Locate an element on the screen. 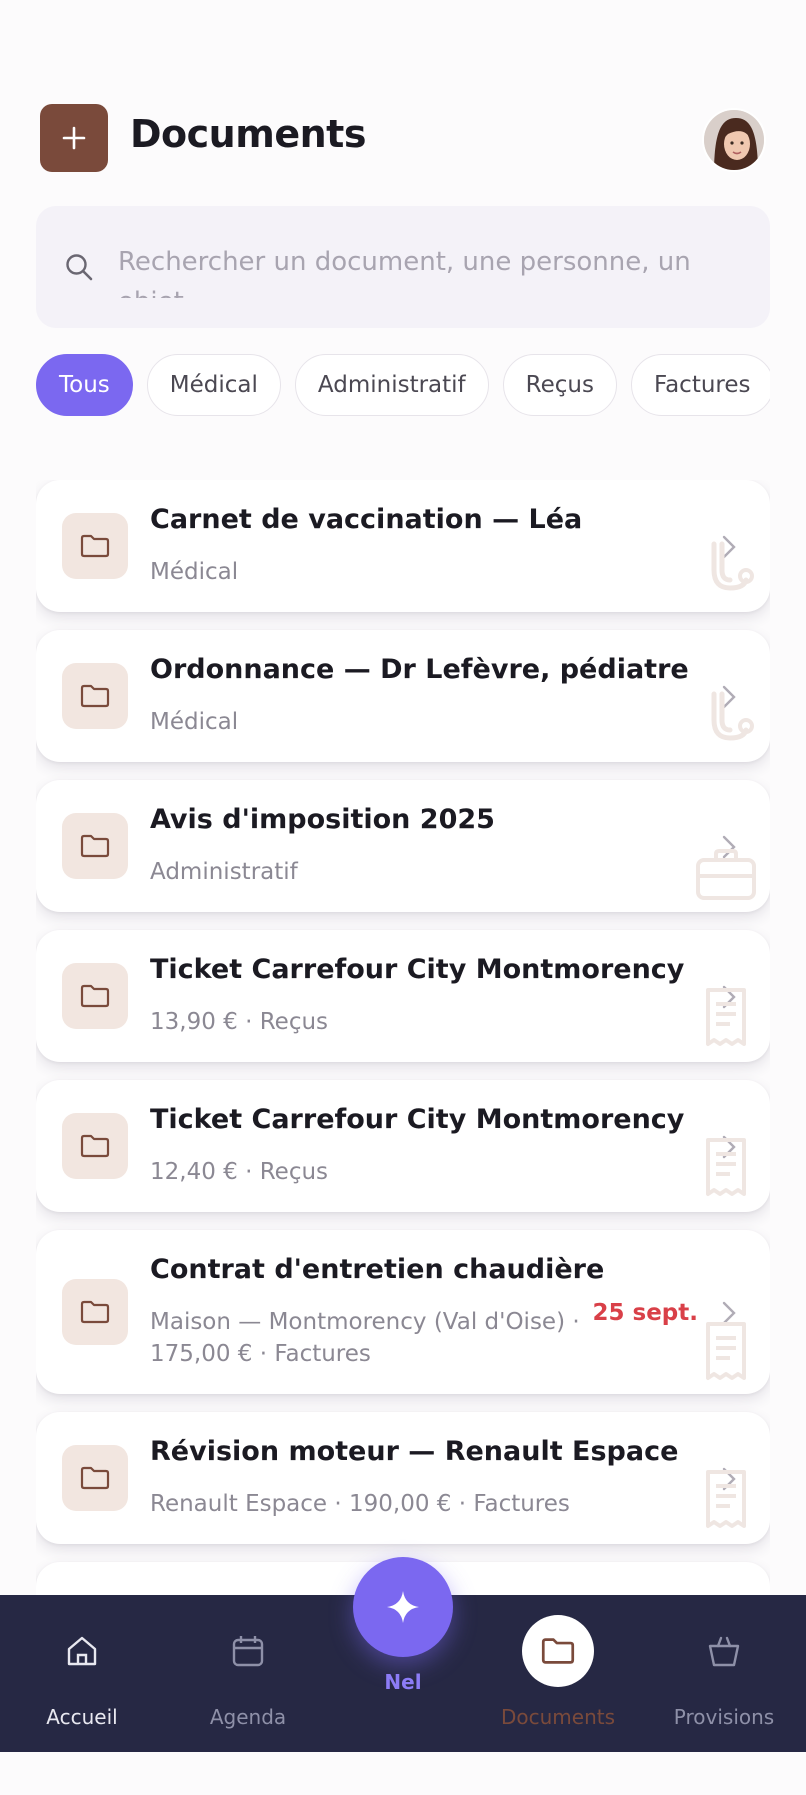 The height and width of the screenshot is (1795, 806). document-card: Carnet de vaccination — Léa Médical is located at coordinates (403, 546).